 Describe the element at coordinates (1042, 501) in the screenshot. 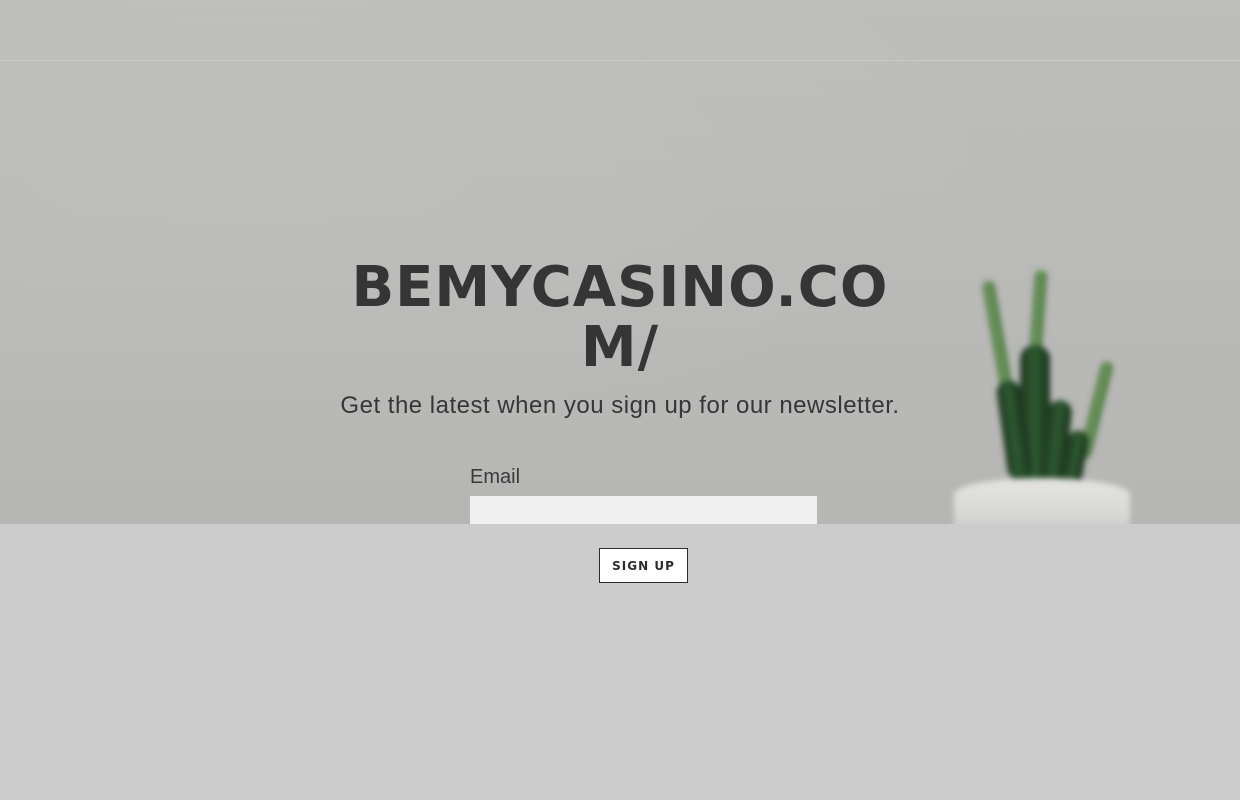

I see `plant-pot` at that location.